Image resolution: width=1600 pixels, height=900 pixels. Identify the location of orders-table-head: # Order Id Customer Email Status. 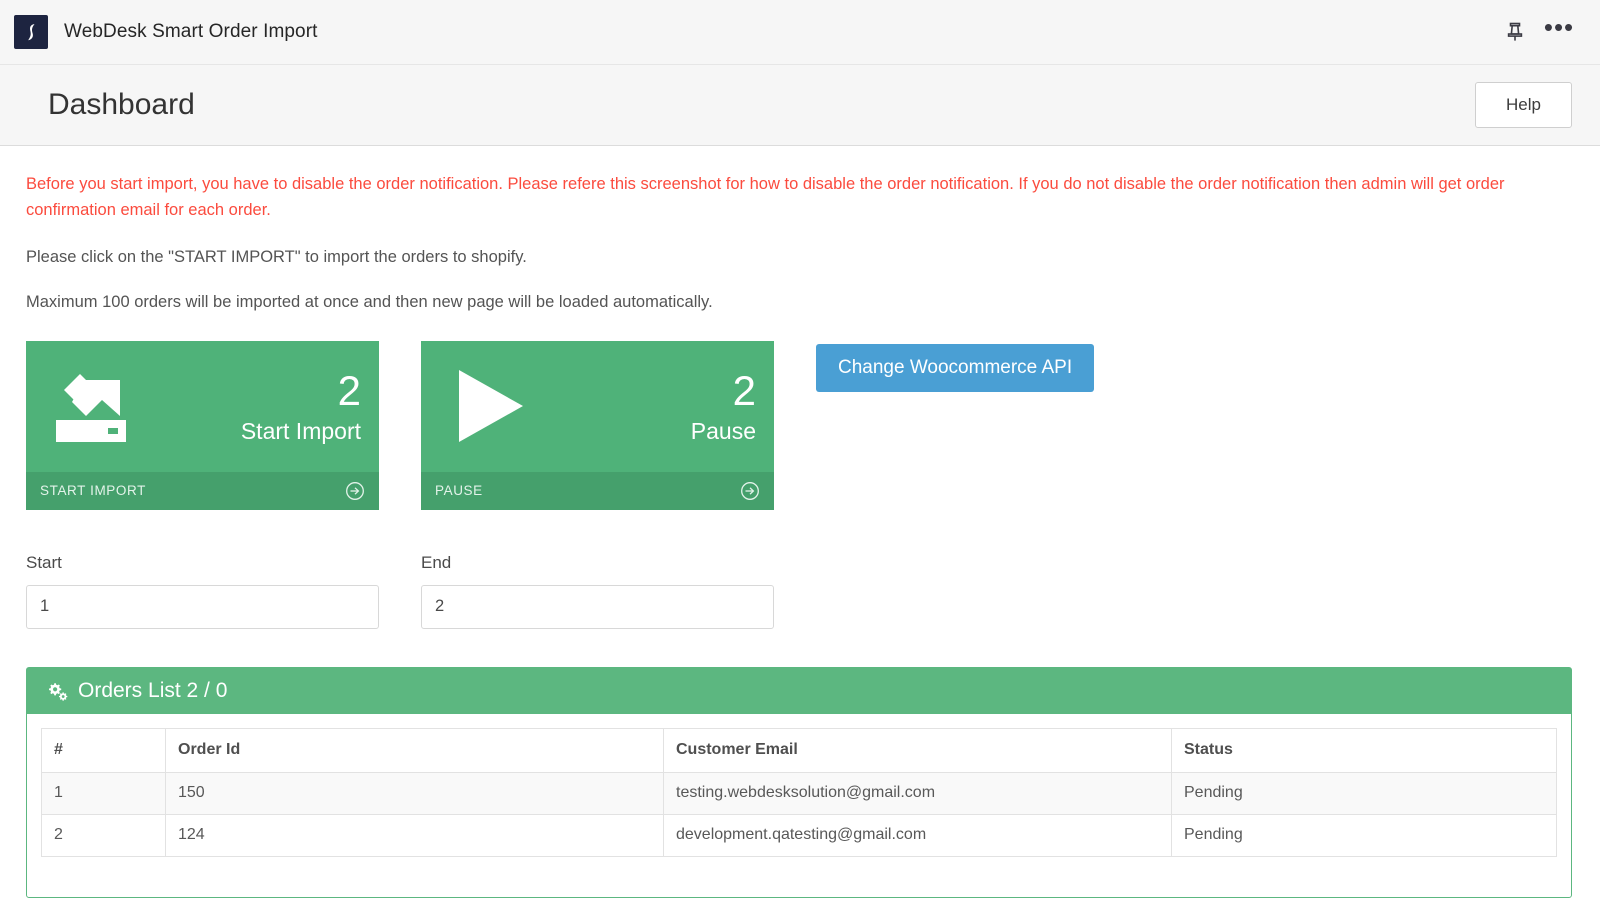
(799, 750).